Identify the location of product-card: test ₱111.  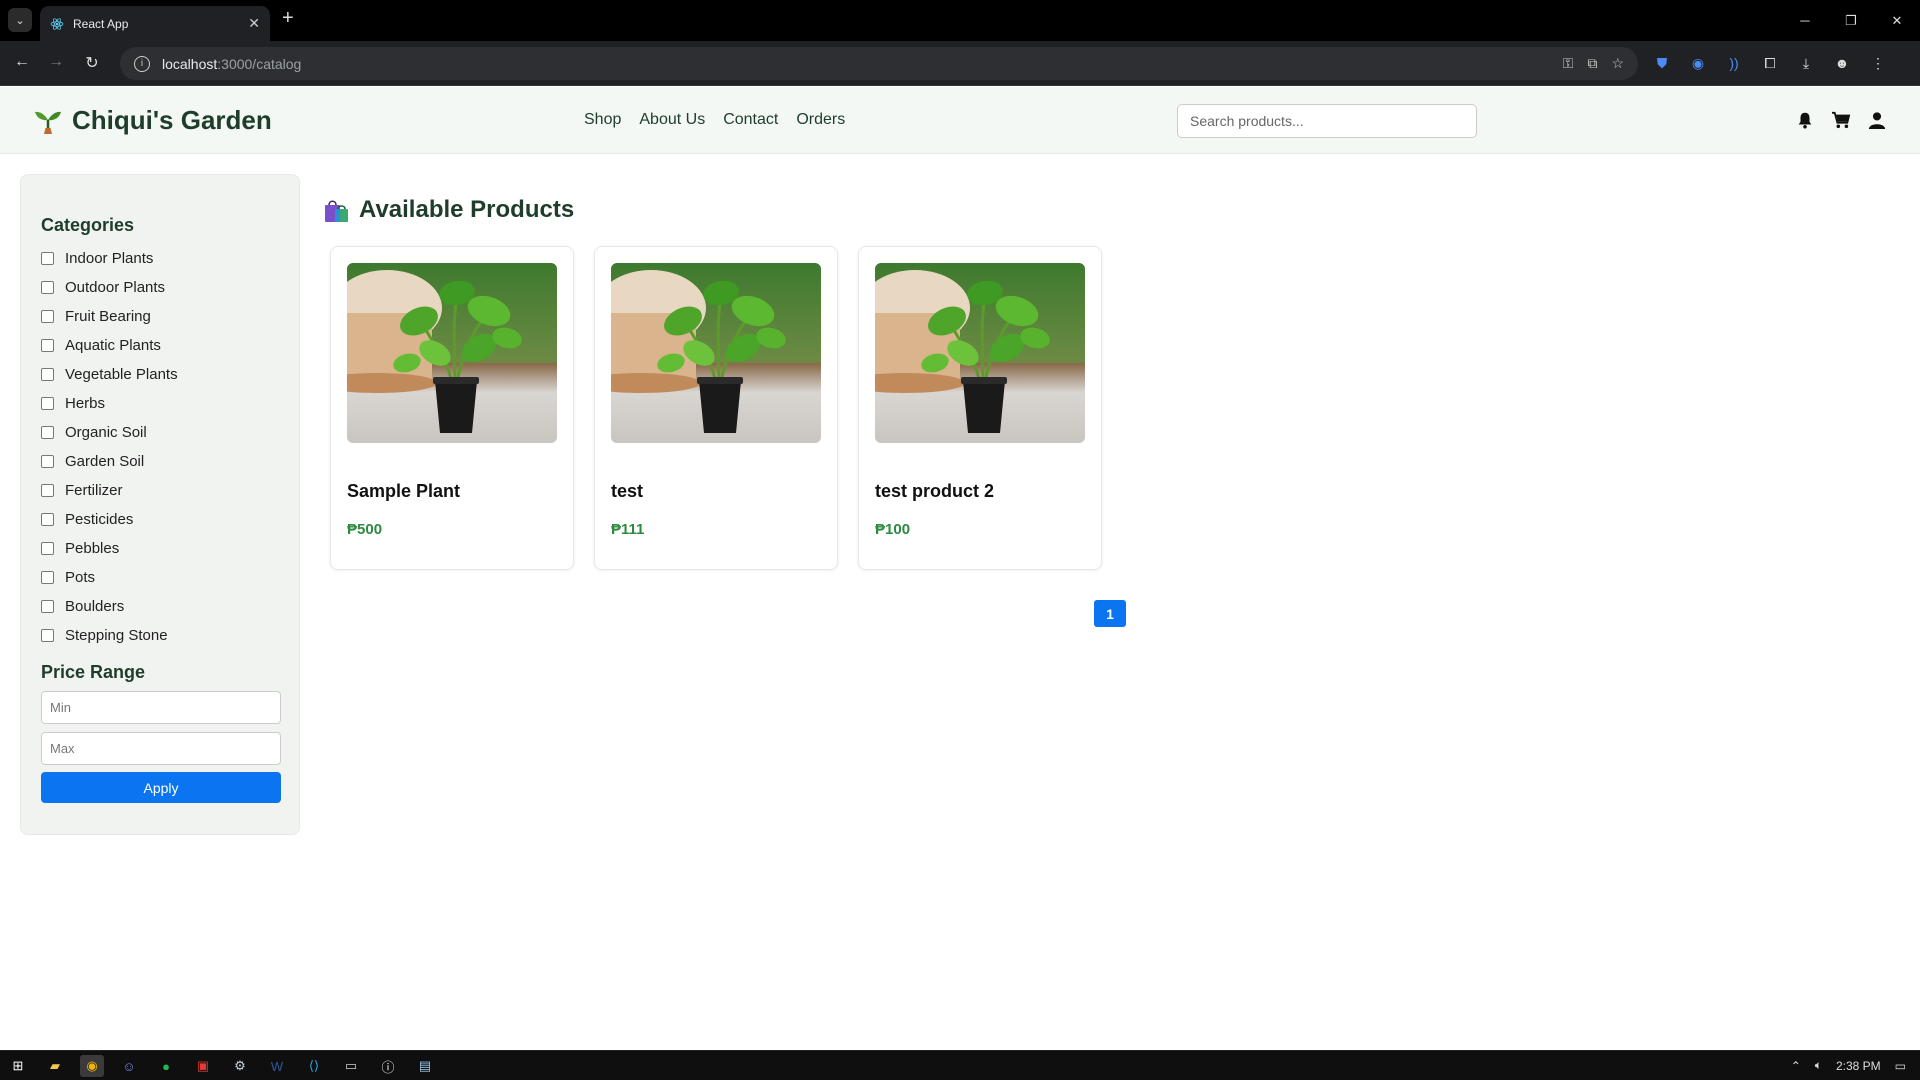
(716, 408).